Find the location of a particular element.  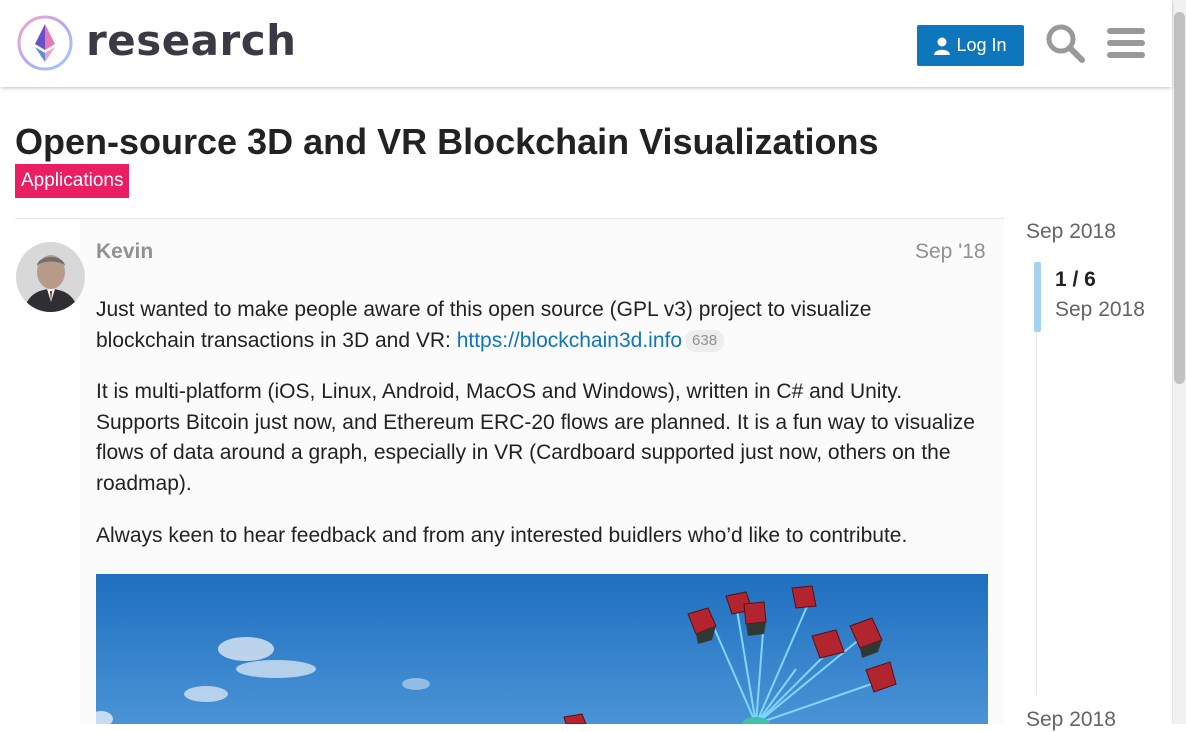

user-icon is located at coordinates (942, 46).